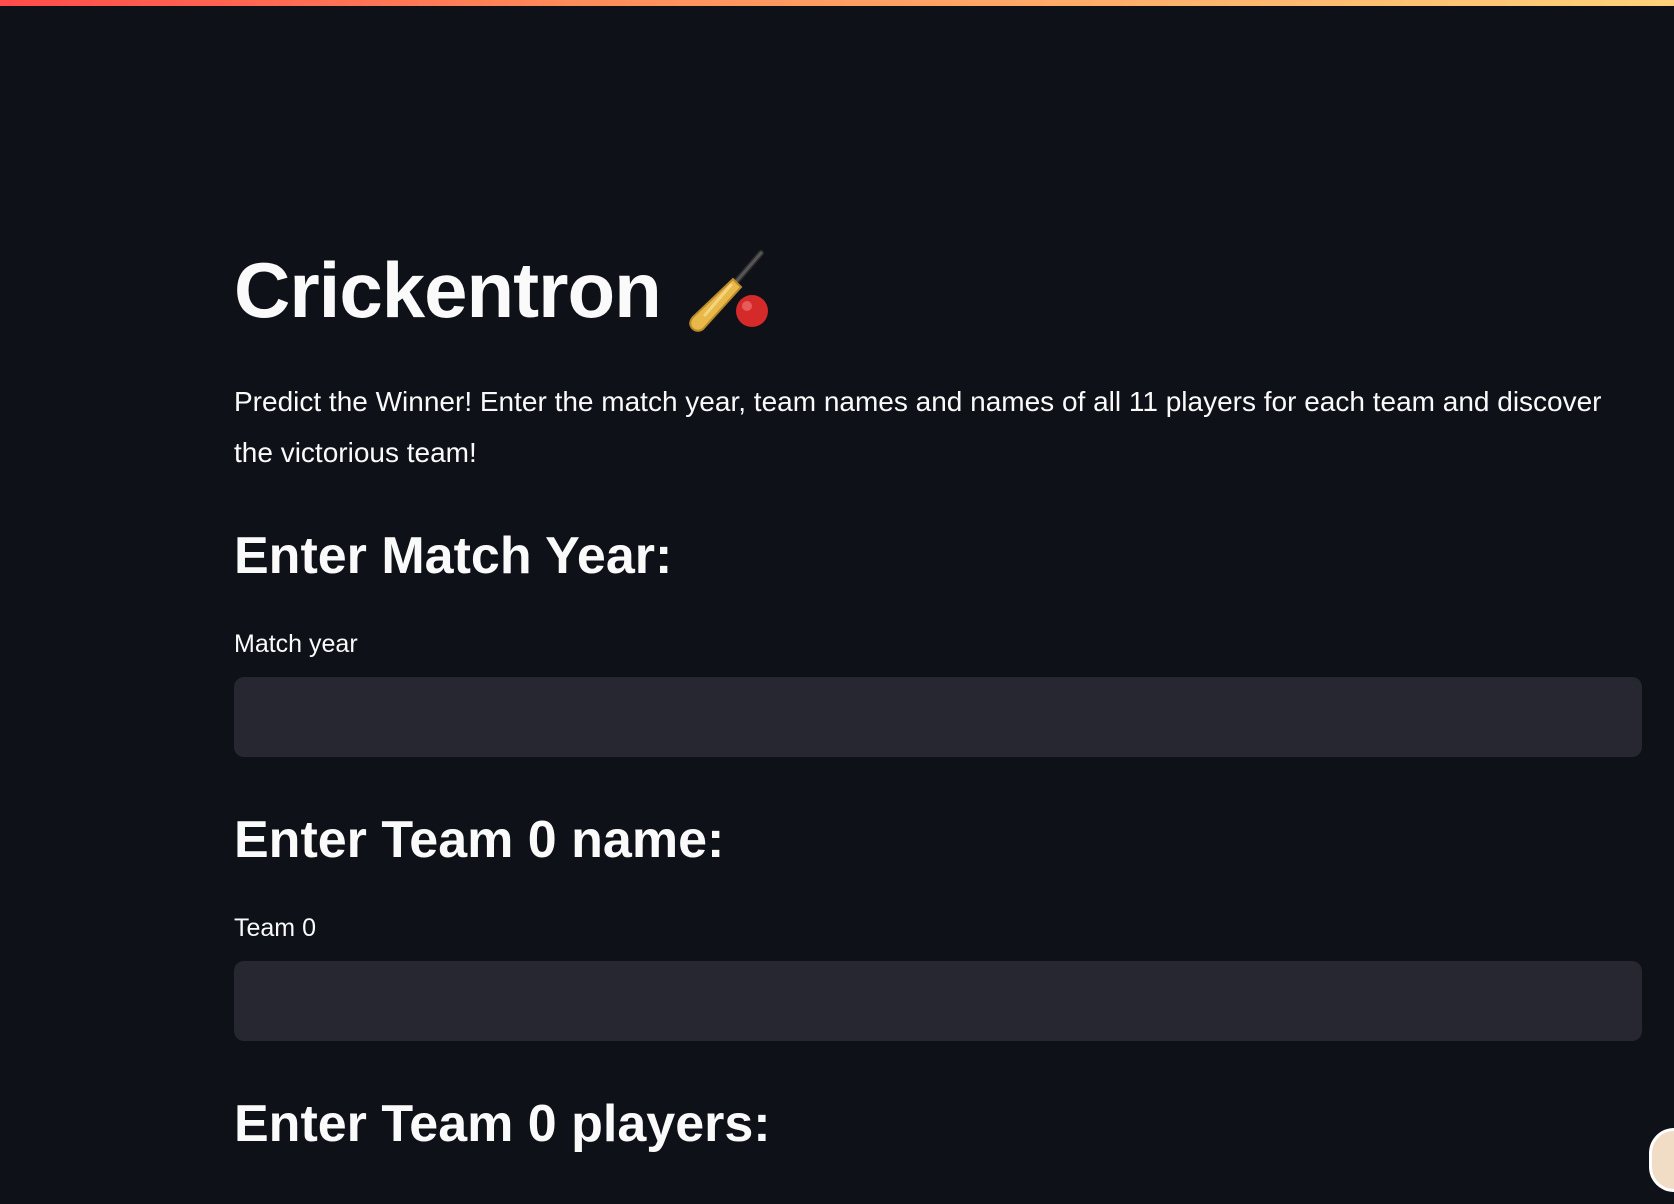  What do you see at coordinates (448, 290) in the screenshot?
I see `page-title: Crickentron` at bounding box center [448, 290].